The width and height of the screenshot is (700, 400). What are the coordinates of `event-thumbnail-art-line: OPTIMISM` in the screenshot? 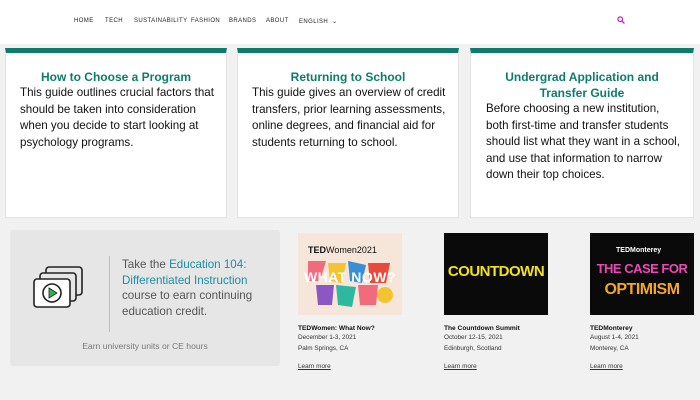 It's located at (642, 289).